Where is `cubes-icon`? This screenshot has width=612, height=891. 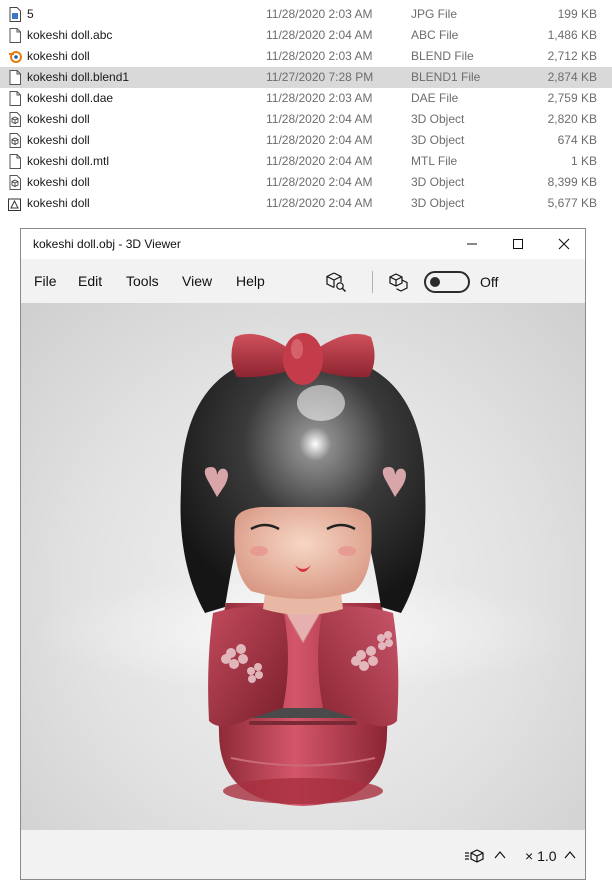 cubes-icon is located at coordinates (398, 282).